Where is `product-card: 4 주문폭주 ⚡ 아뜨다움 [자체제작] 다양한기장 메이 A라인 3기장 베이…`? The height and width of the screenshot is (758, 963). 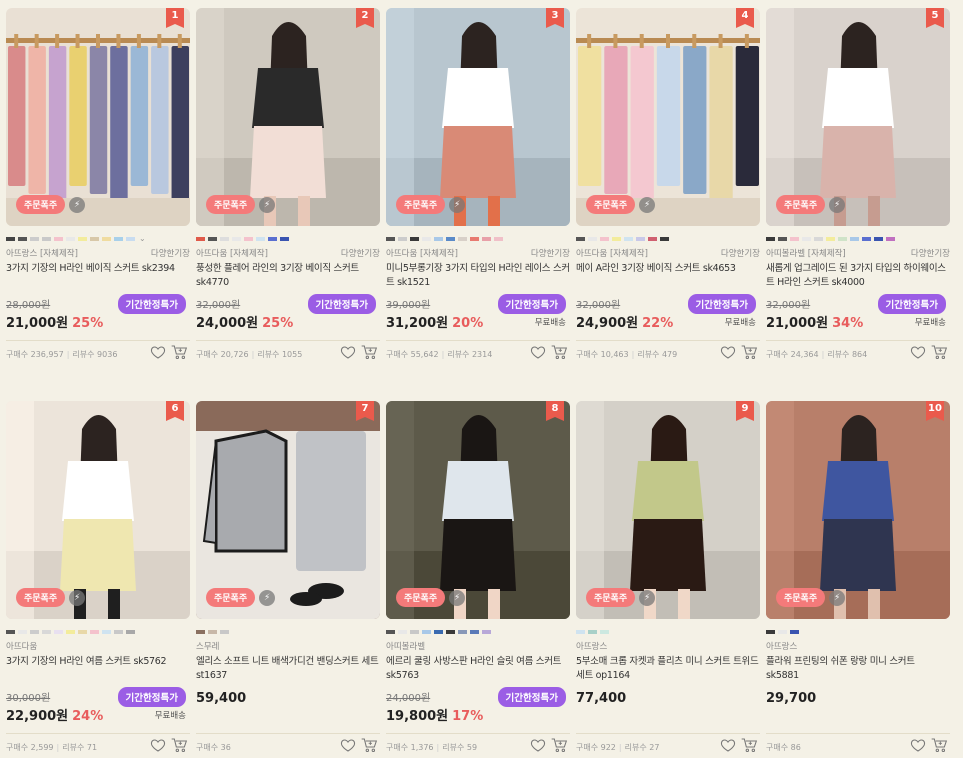
product-card: 4 주문폭주 ⚡ 아뜨다움 [자체제작] 다양한기장 메이 A라인 3기장 베이… is located at coordinates (668, 186).